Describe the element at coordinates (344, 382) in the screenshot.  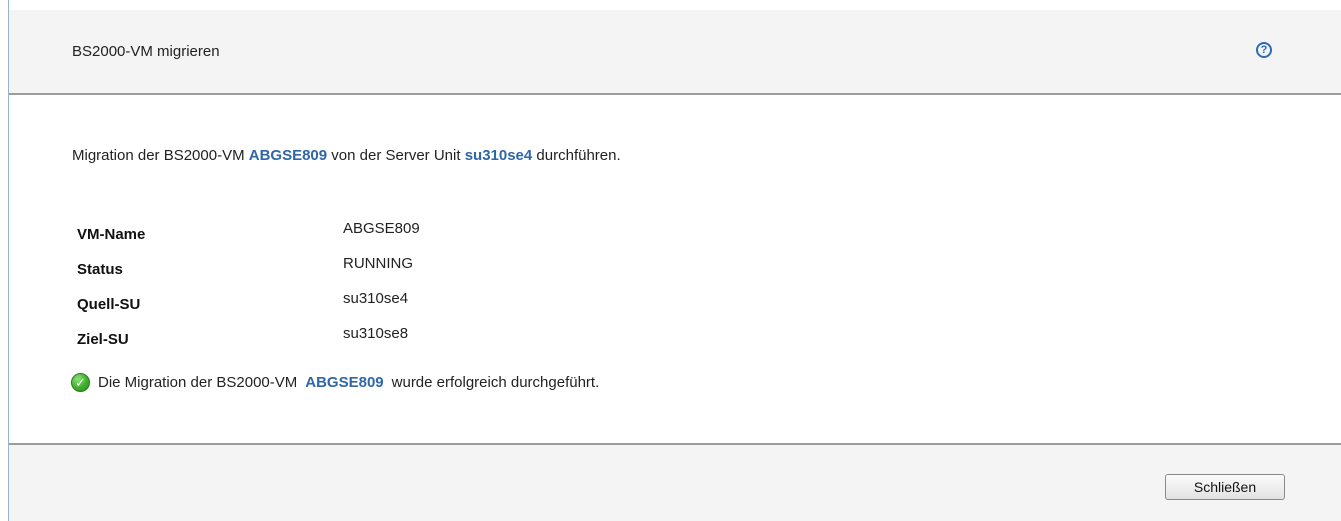
I see `result-vm-name: ABGSE809` at that location.